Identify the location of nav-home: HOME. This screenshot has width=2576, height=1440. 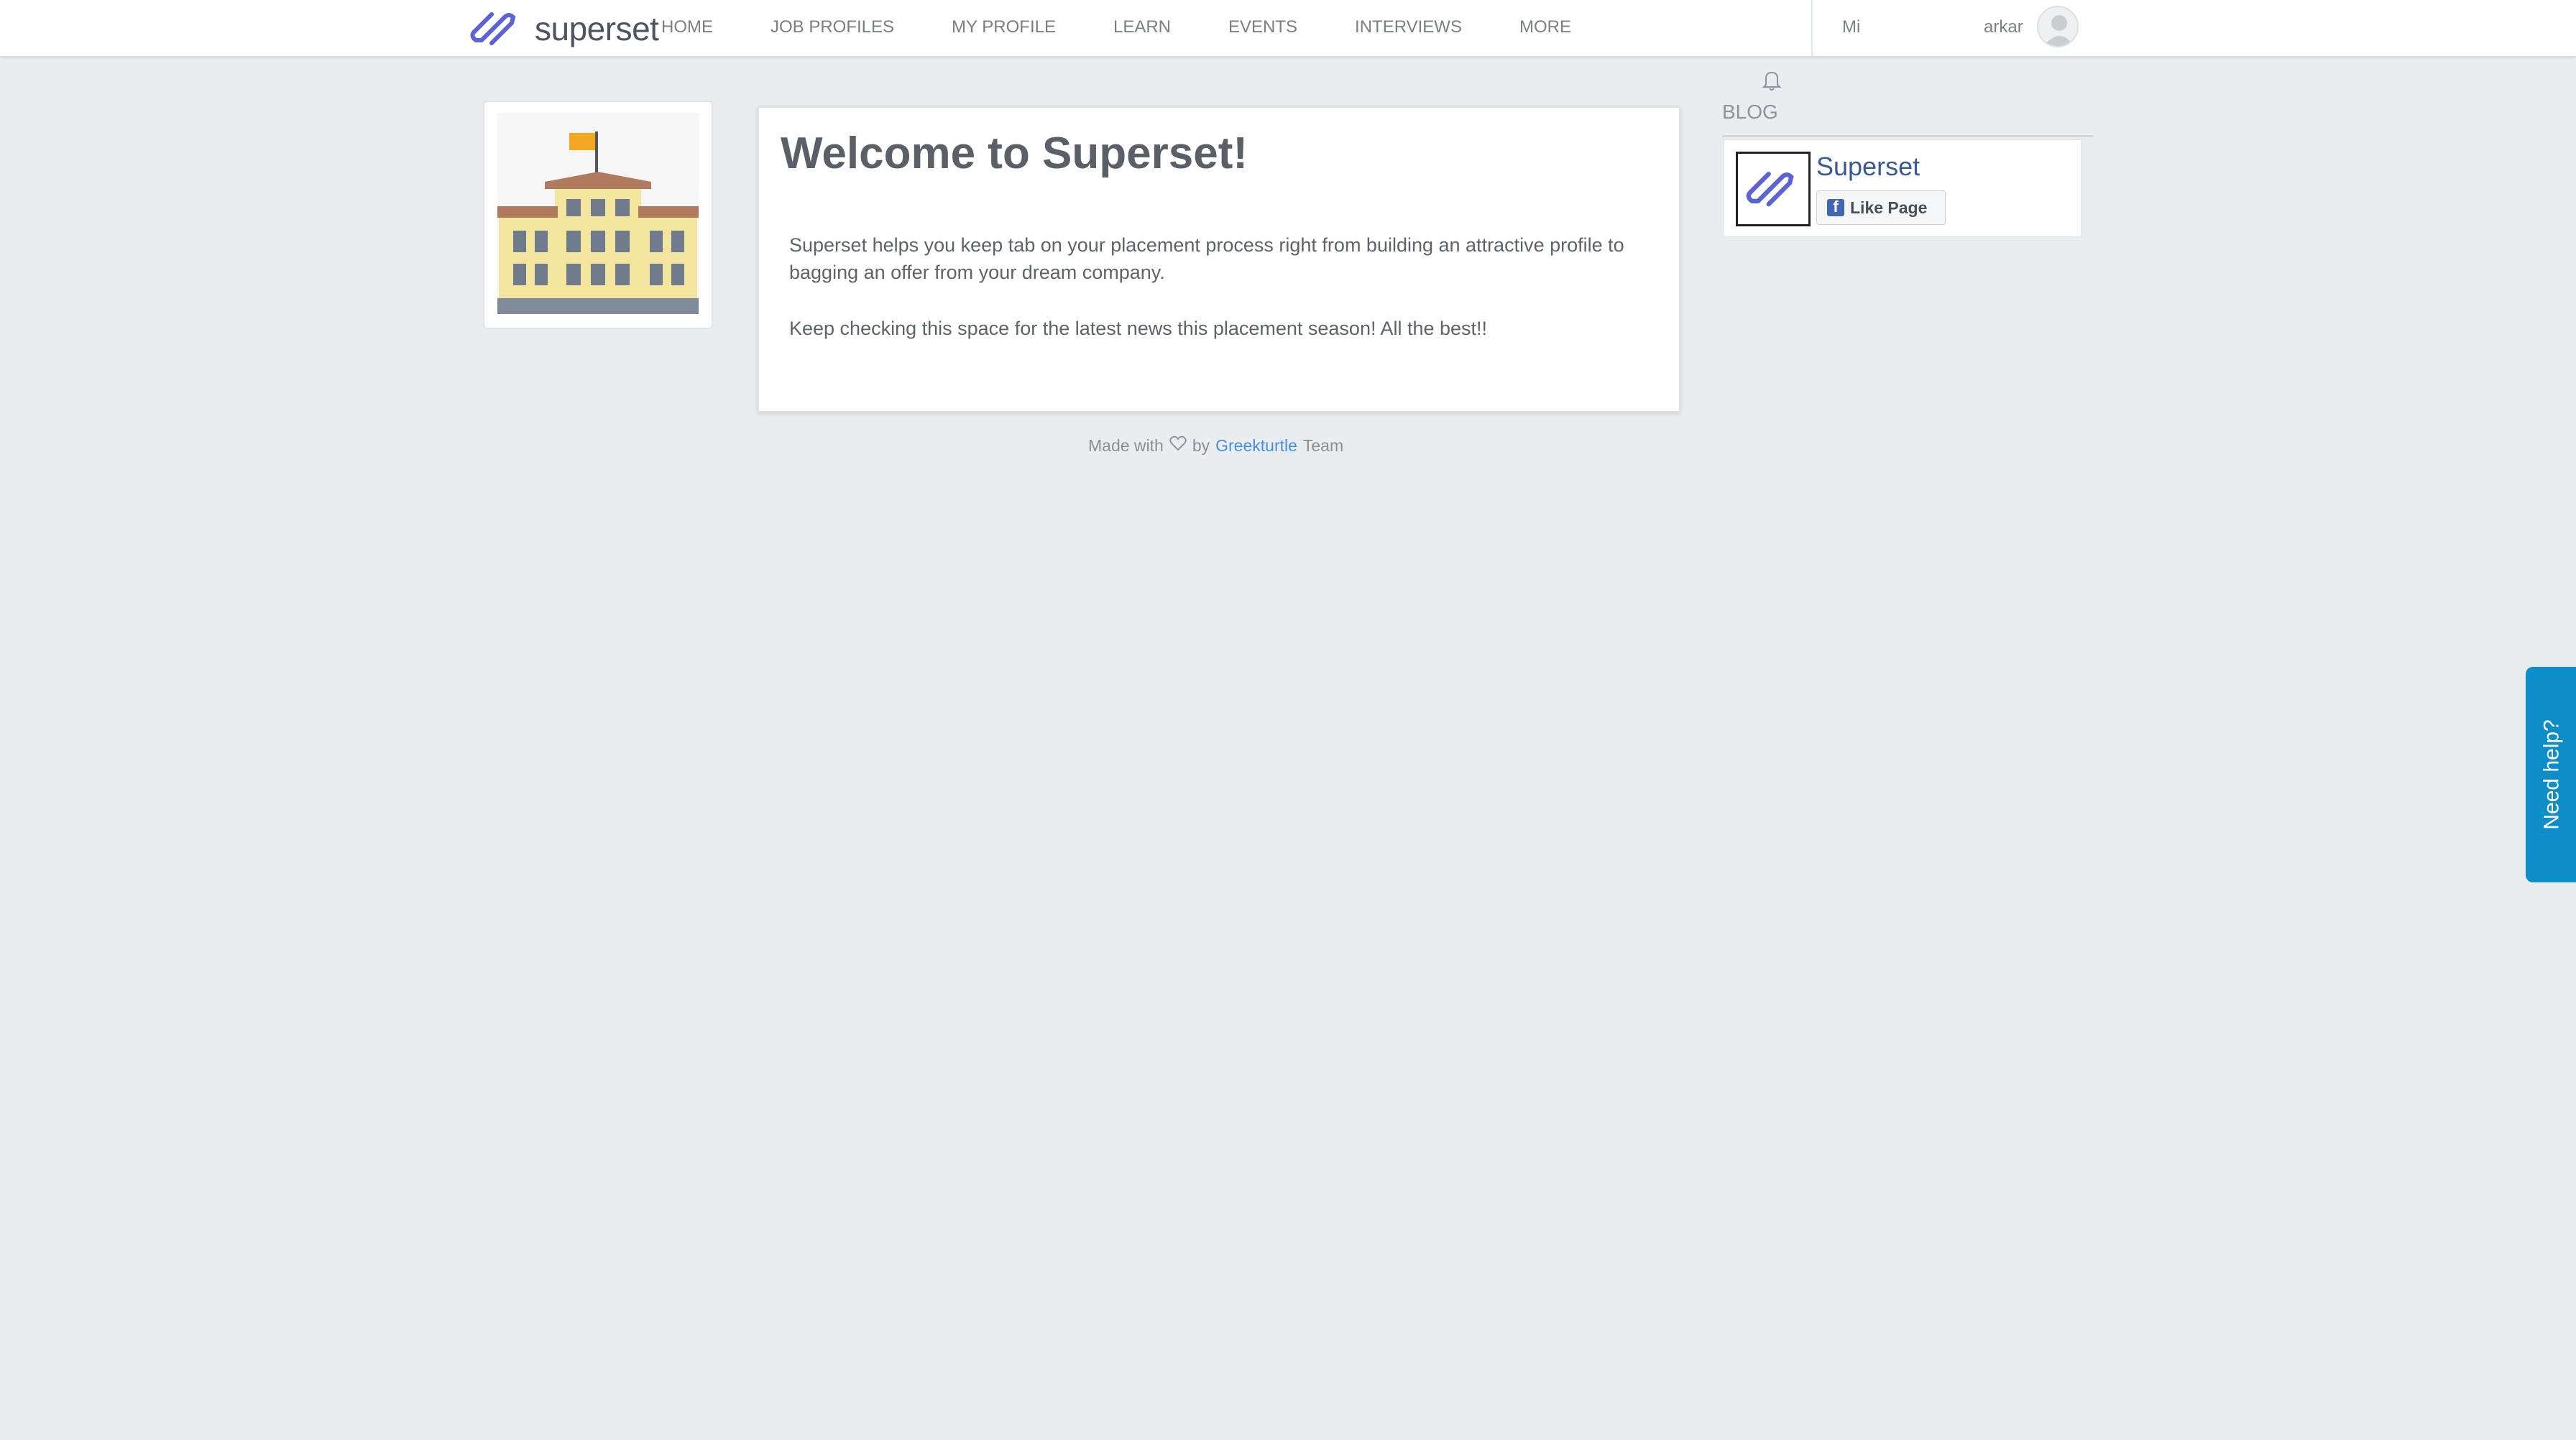
(687, 27).